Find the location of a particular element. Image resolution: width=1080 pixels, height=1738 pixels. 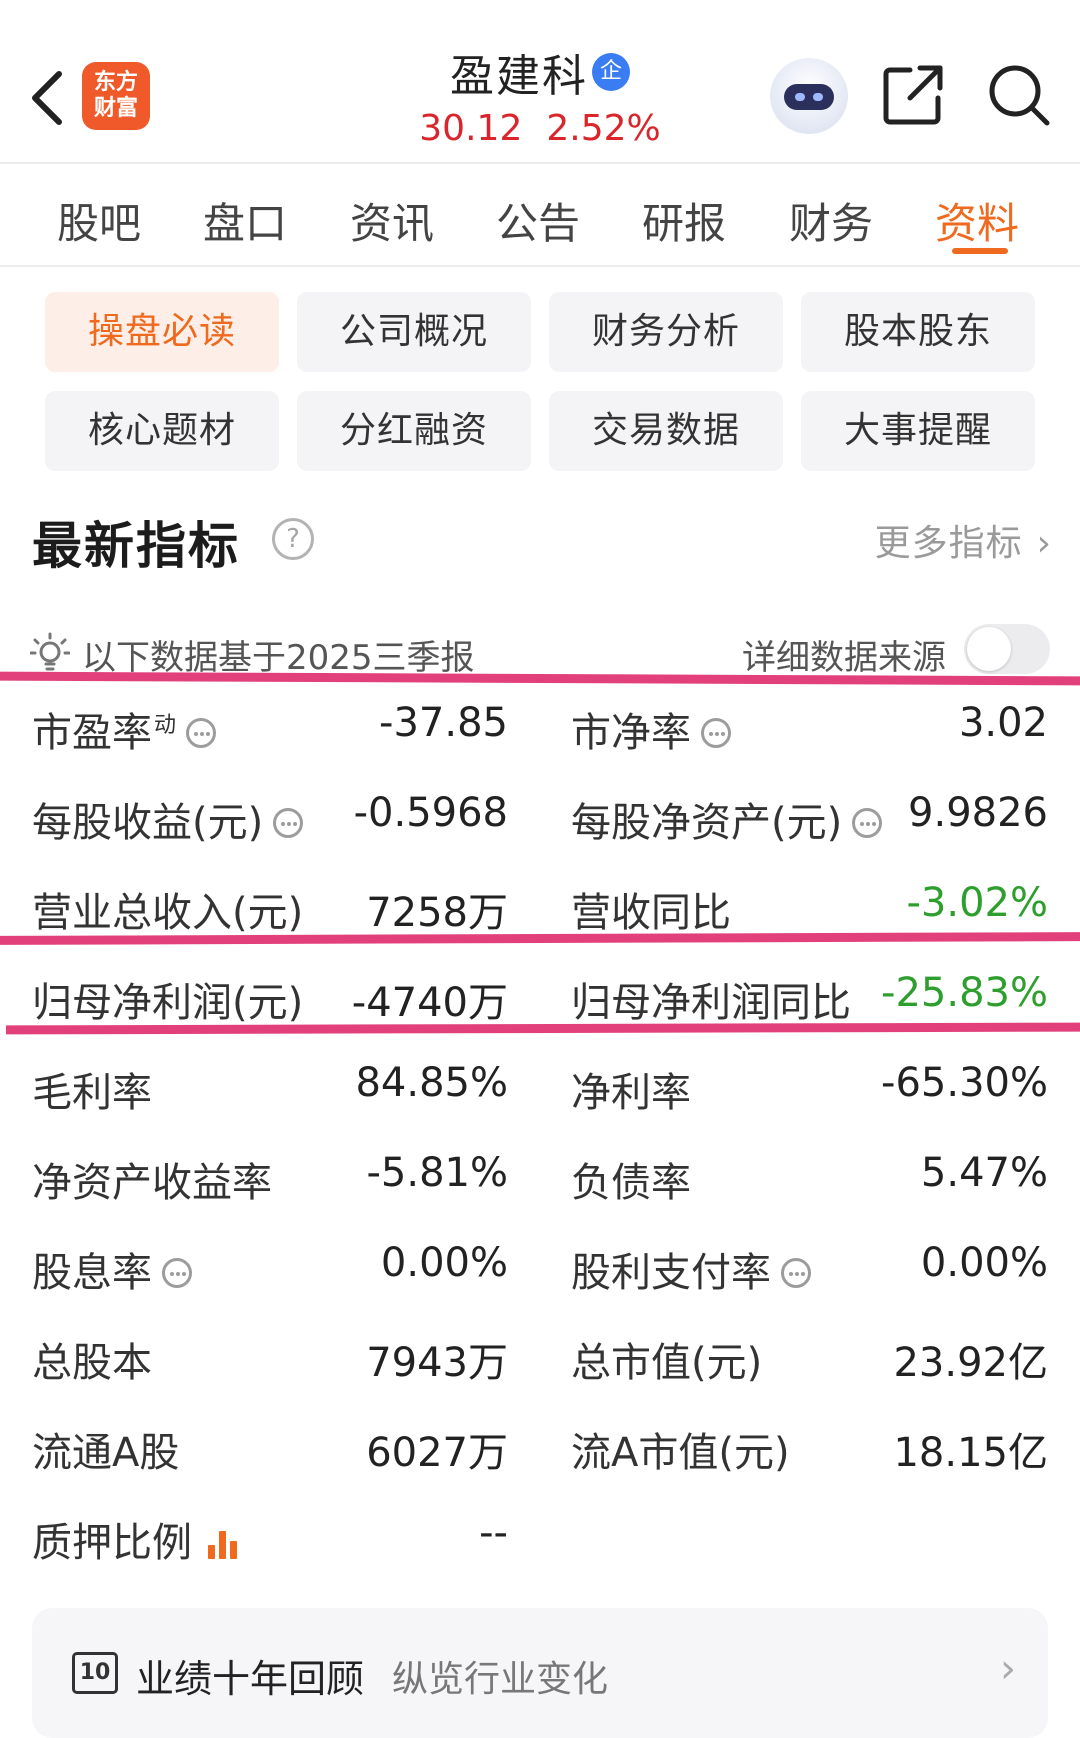

metric-float-a-shares: 流通A股 is located at coordinates (106, 1453).